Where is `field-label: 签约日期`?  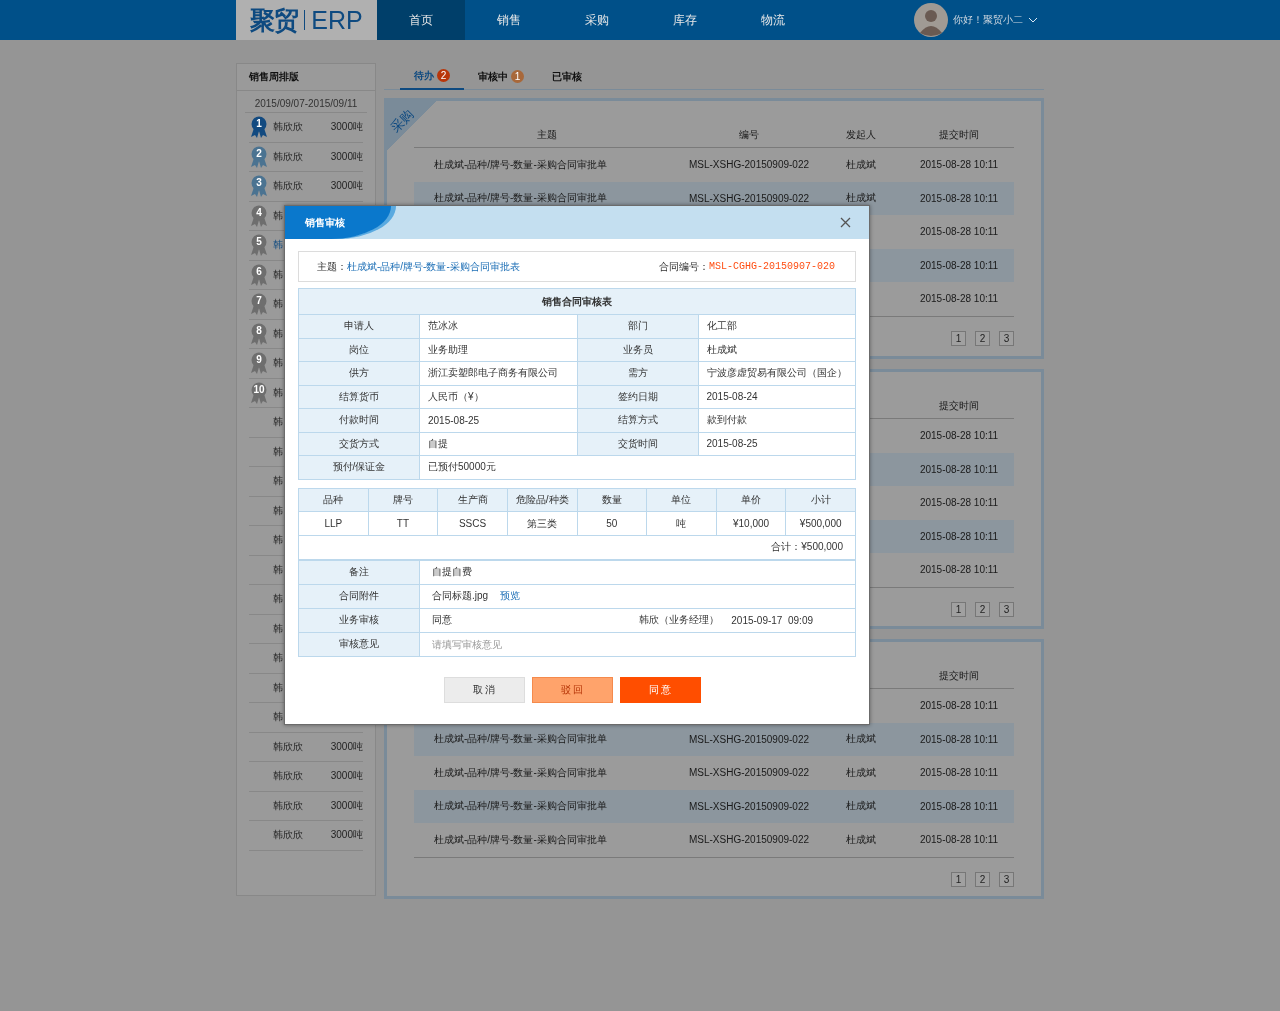 field-label: 签约日期 is located at coordinates (637, 396).